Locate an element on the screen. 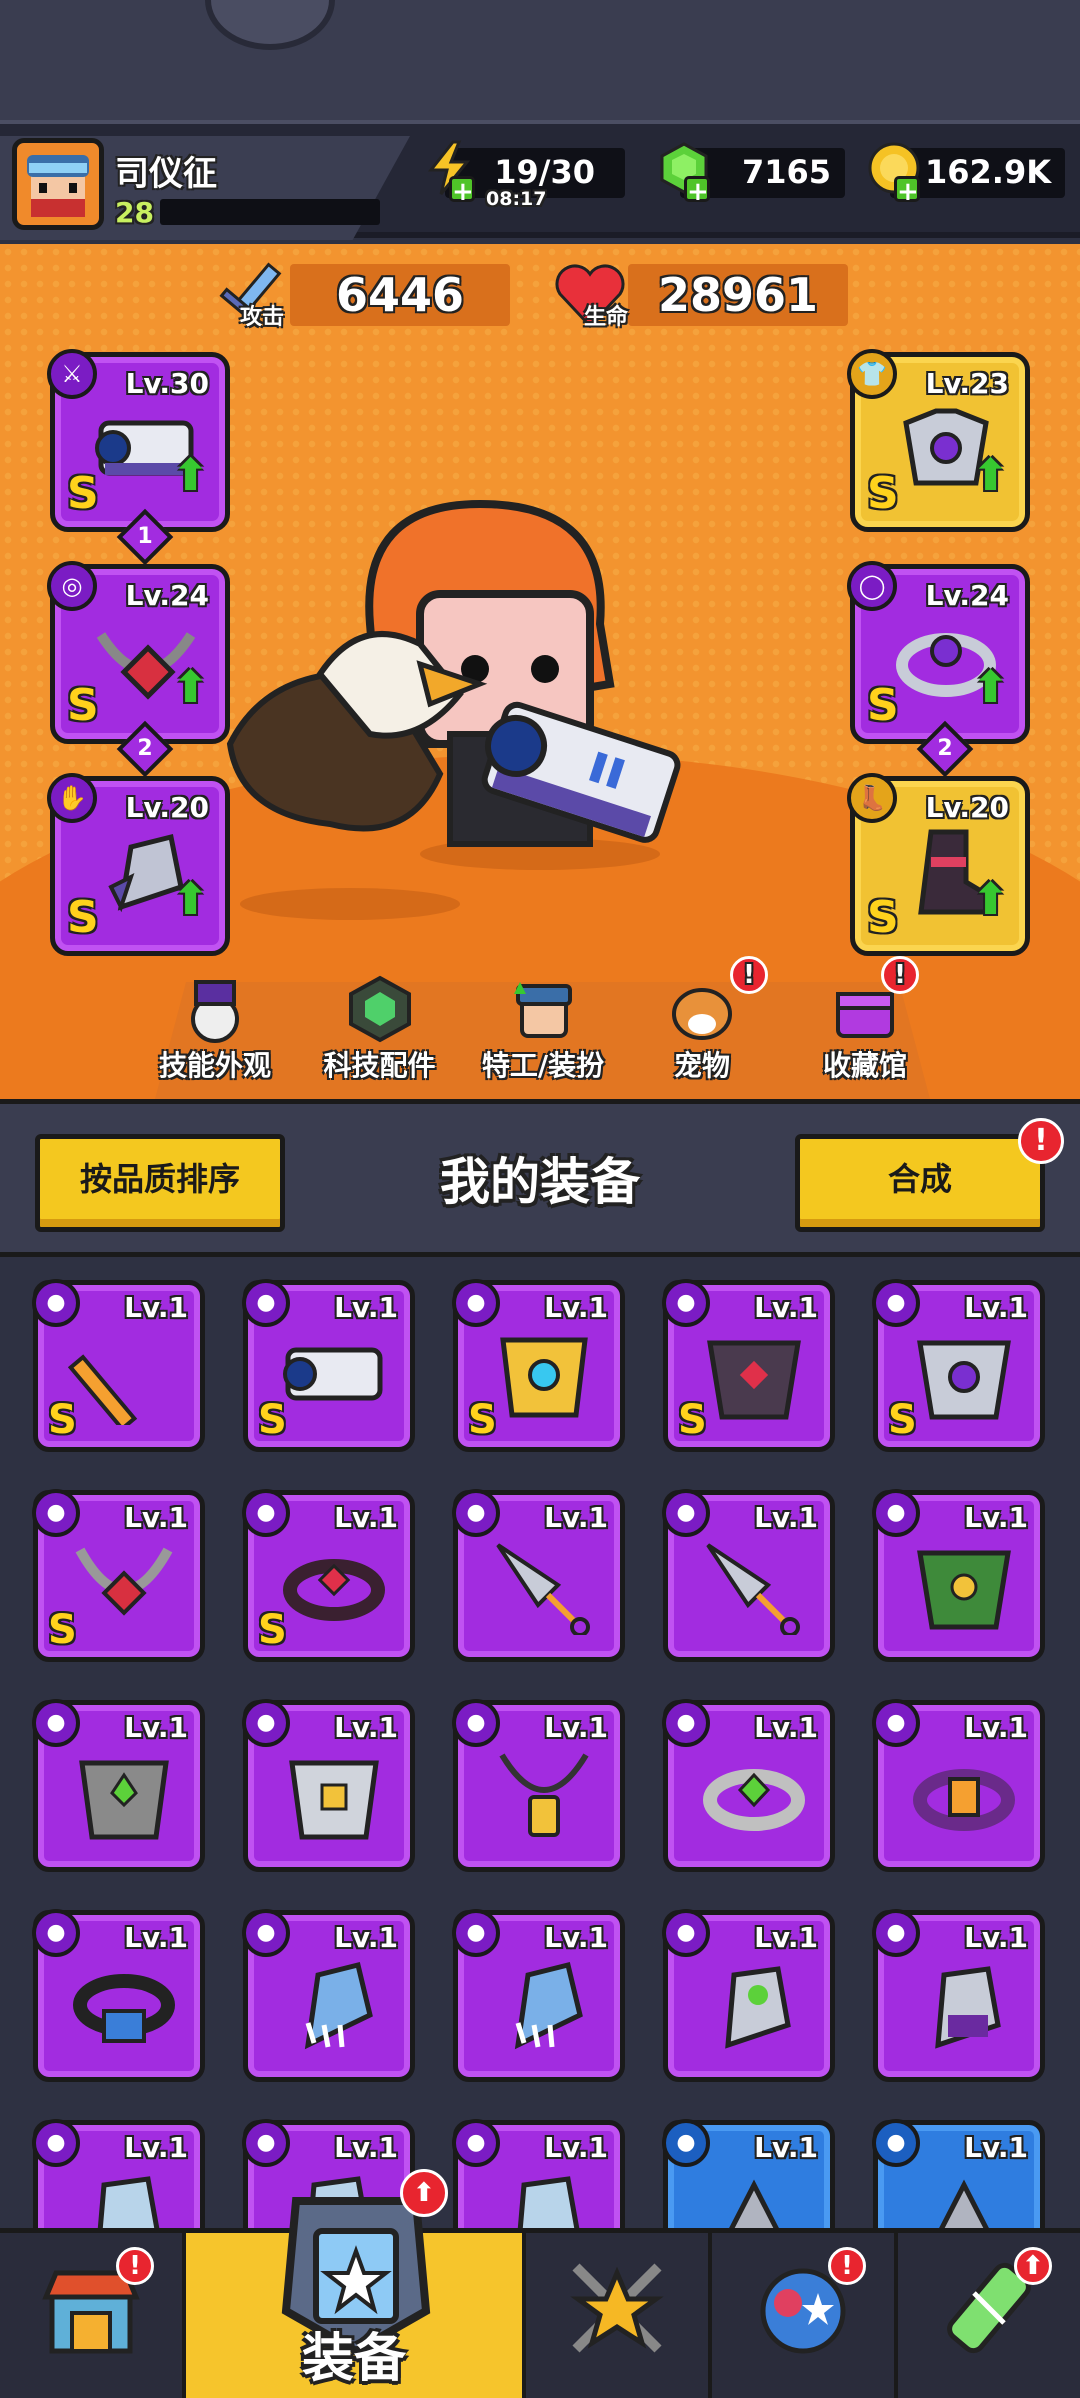  gem-counter: + 7165 is located at coordinates (752, 173).